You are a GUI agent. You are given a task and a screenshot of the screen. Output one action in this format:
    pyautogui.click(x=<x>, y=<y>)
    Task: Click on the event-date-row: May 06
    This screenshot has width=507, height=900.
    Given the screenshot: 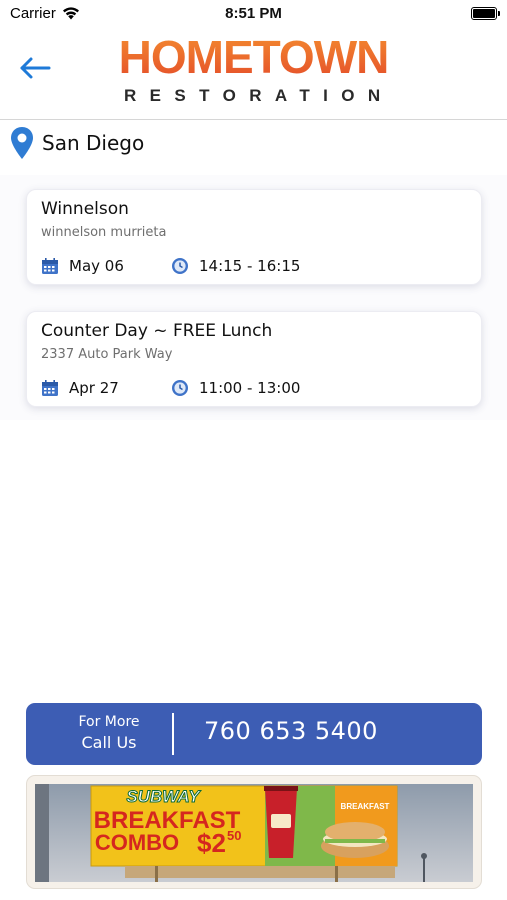 What is the action you would take?
    pyautogui.click(x=82, y=266)
    